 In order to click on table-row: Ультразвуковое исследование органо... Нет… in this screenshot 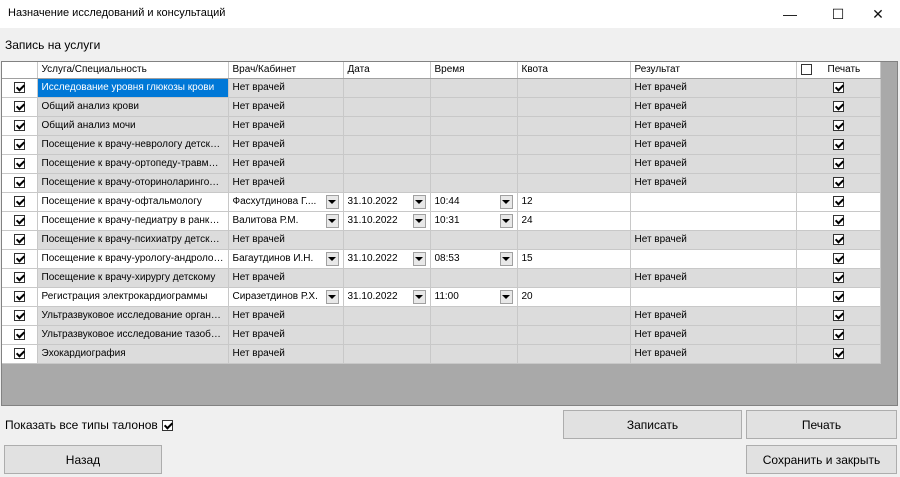, I will do `click(441, 316)`.